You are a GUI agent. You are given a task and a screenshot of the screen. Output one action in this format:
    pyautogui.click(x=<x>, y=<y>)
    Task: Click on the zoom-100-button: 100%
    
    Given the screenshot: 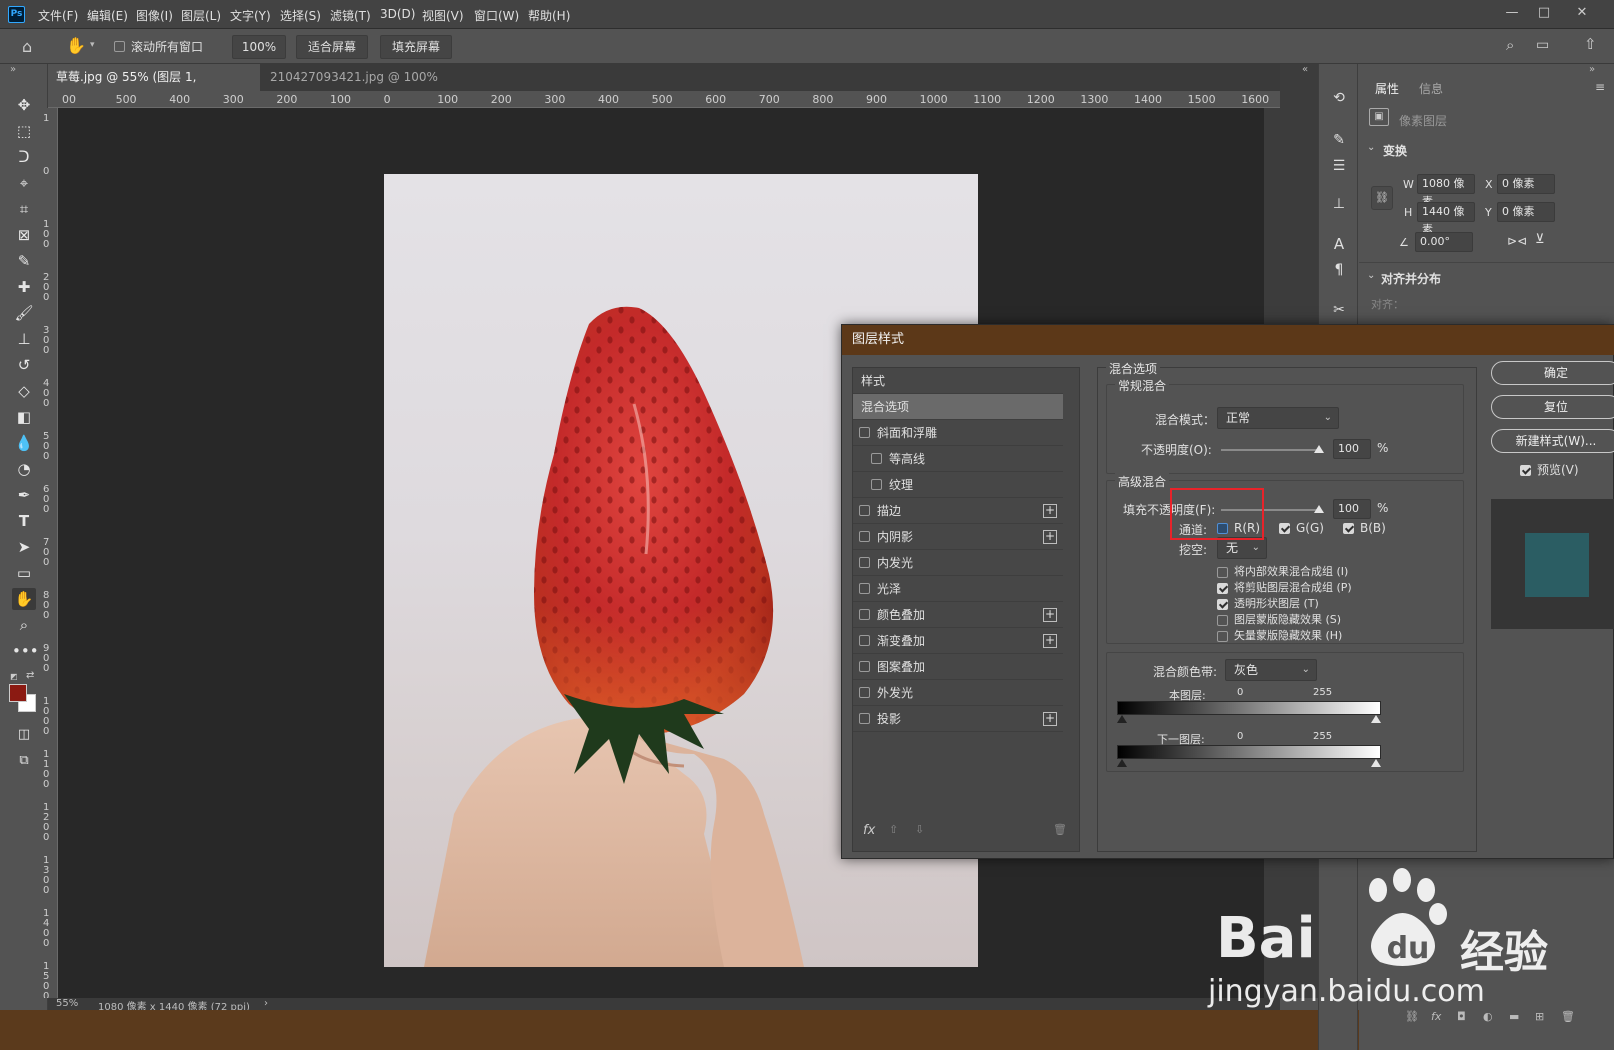 What is the action you would take?
    pyautogui.click(x=259, y=47)
    